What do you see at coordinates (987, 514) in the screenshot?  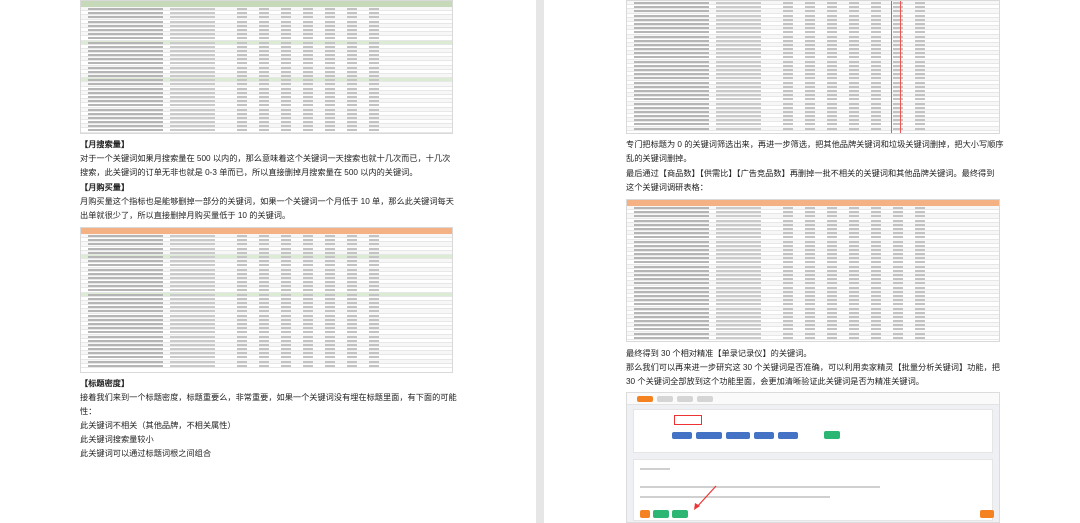 I see `action-button` at bounding box center [987, 514].